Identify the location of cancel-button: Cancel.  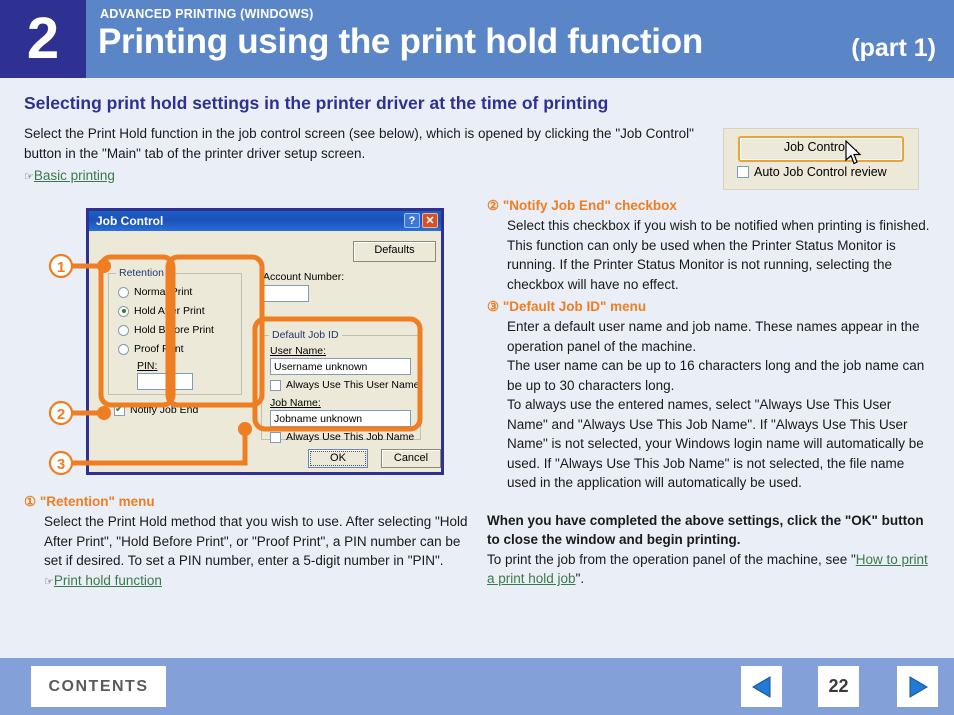
(411, 458).